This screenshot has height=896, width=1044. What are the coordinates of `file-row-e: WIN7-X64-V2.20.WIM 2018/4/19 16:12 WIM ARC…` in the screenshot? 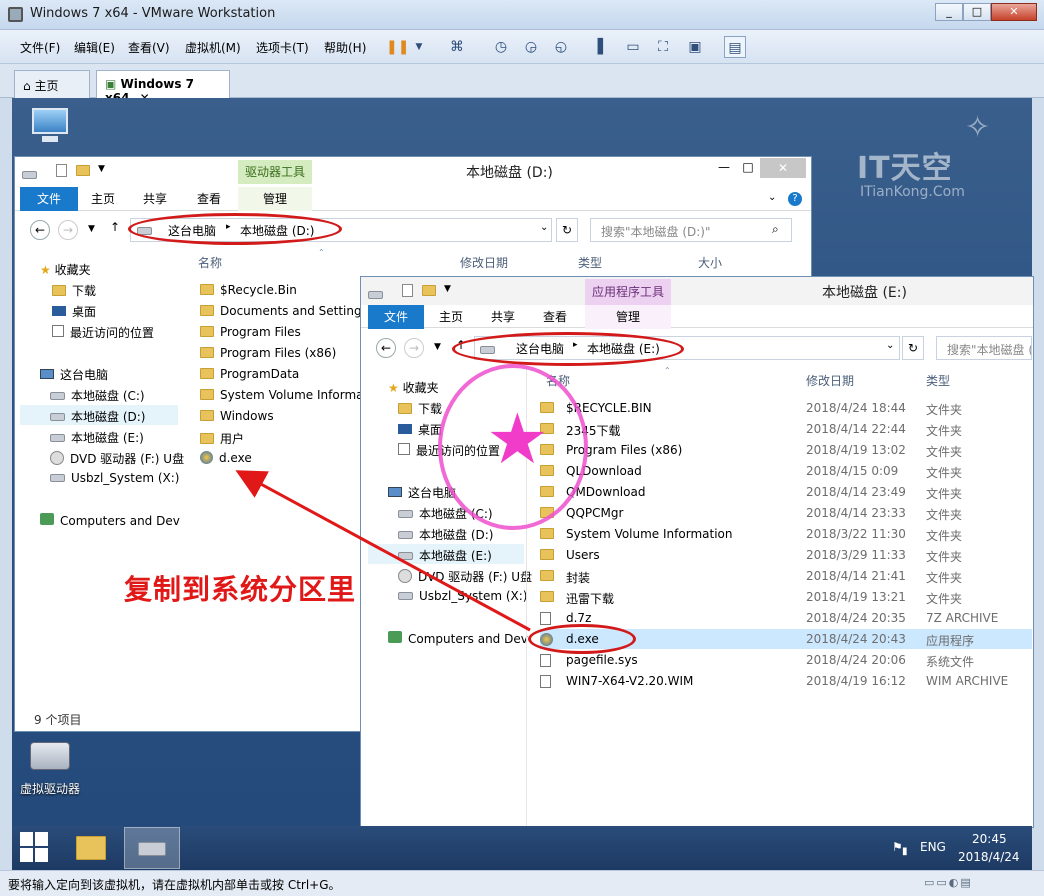 It's located at (786, 681).